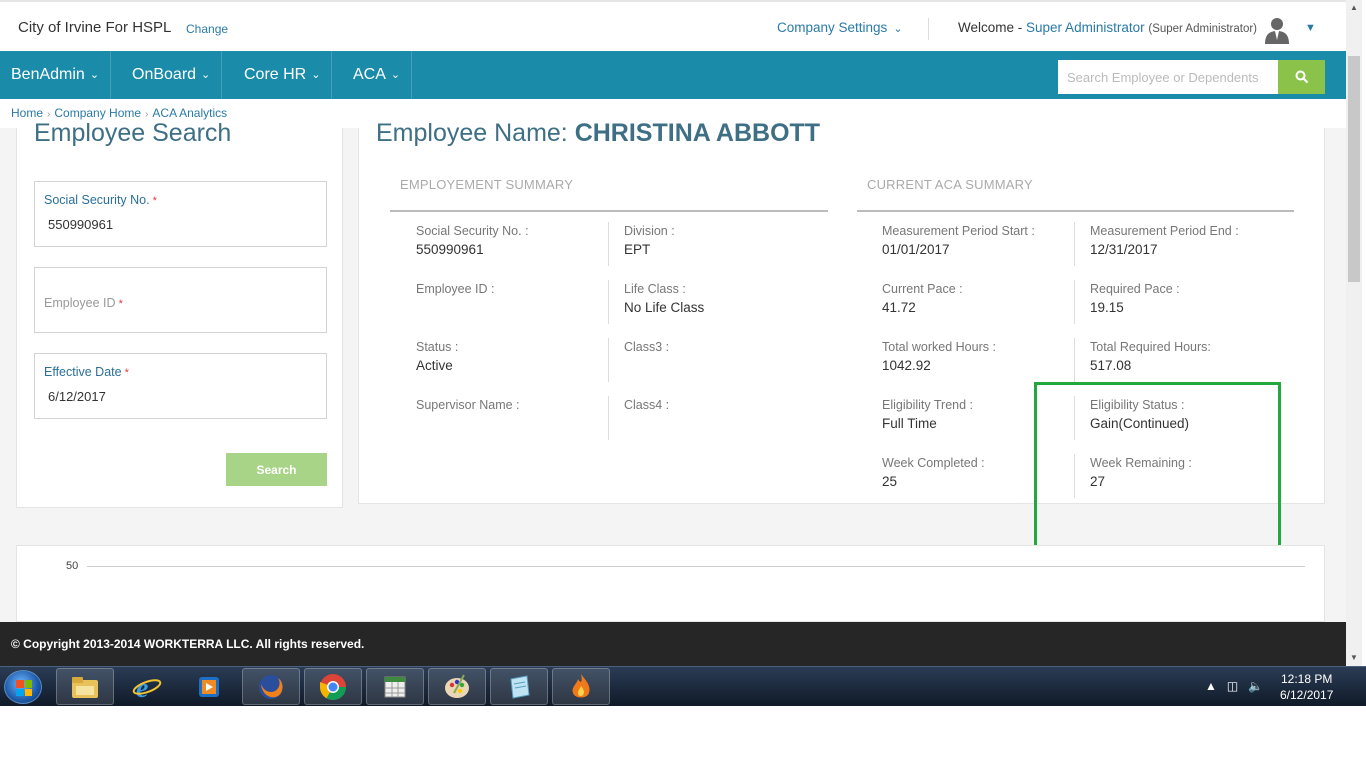  I want to click on field-key: Status :, so click(437, 347).